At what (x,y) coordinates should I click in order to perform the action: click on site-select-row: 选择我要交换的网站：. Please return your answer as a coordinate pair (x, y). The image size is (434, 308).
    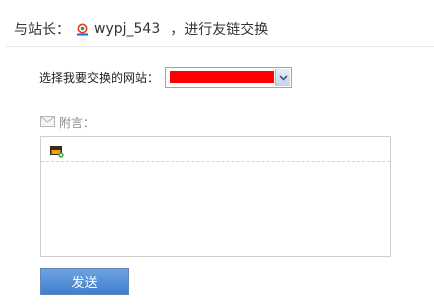
    Looking at the image, I should click on (166, 77).